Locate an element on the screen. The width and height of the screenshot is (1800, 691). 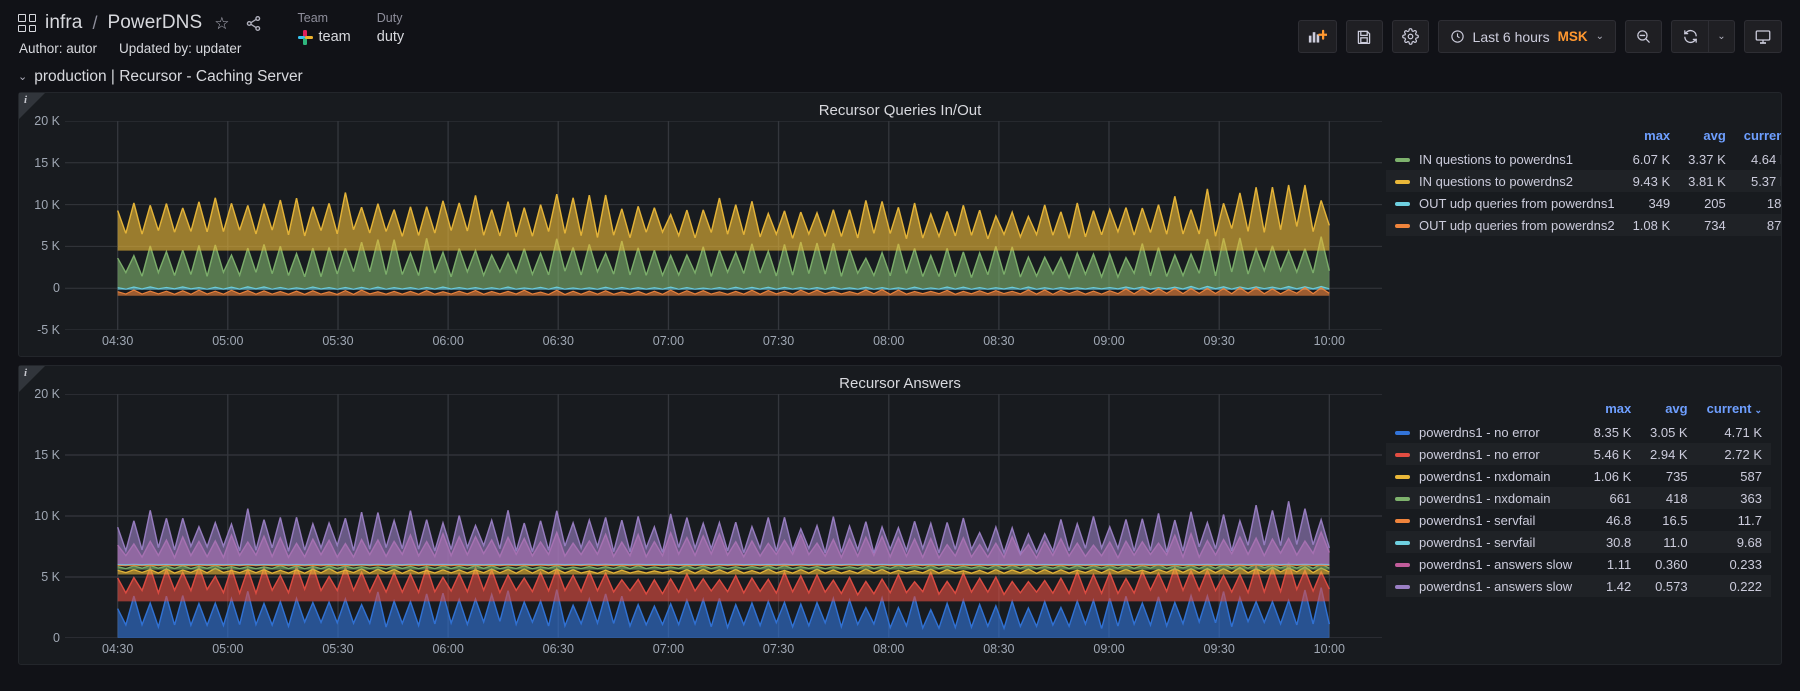
zoom-out-icon is located at coordinates (1643, 36).